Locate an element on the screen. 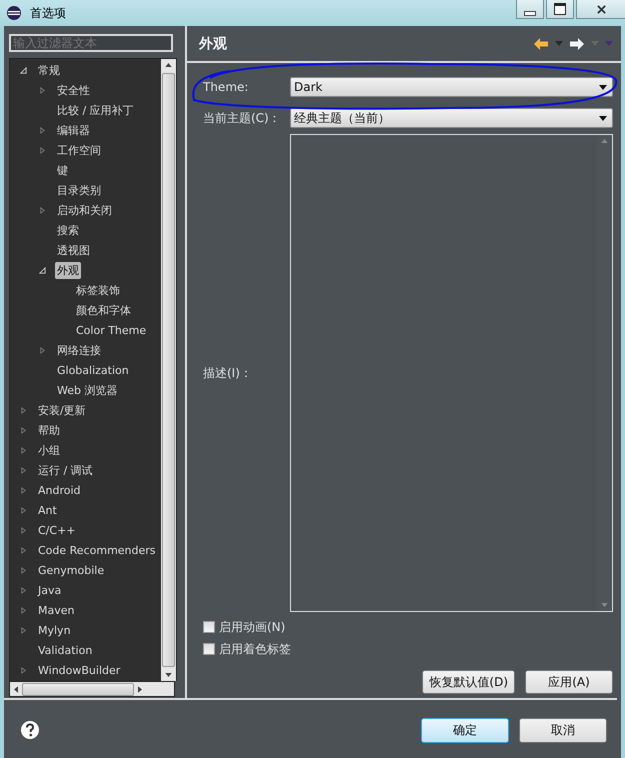 The image size is (625, 758). tree-item: 帮助 is located at coordinates (49, 430).